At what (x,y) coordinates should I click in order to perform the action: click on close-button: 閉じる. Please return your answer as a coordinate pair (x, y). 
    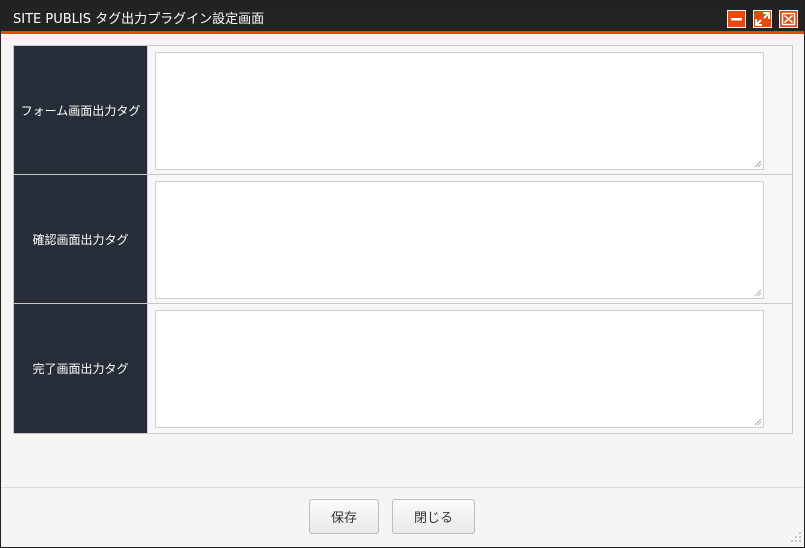
    Looking at the image, I should click on (433, 516).